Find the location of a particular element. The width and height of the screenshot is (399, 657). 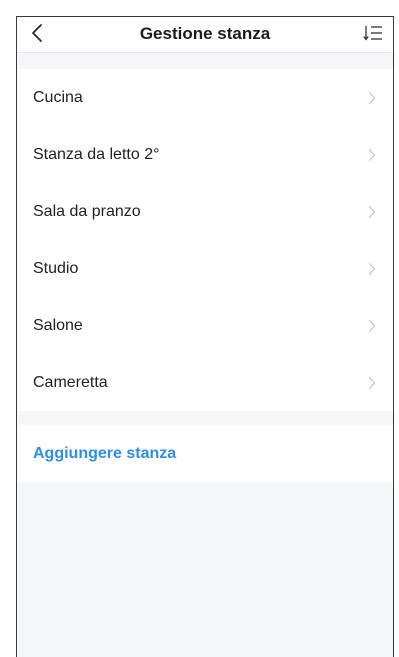

list-item: Salone is located at coordinates (205, 325).